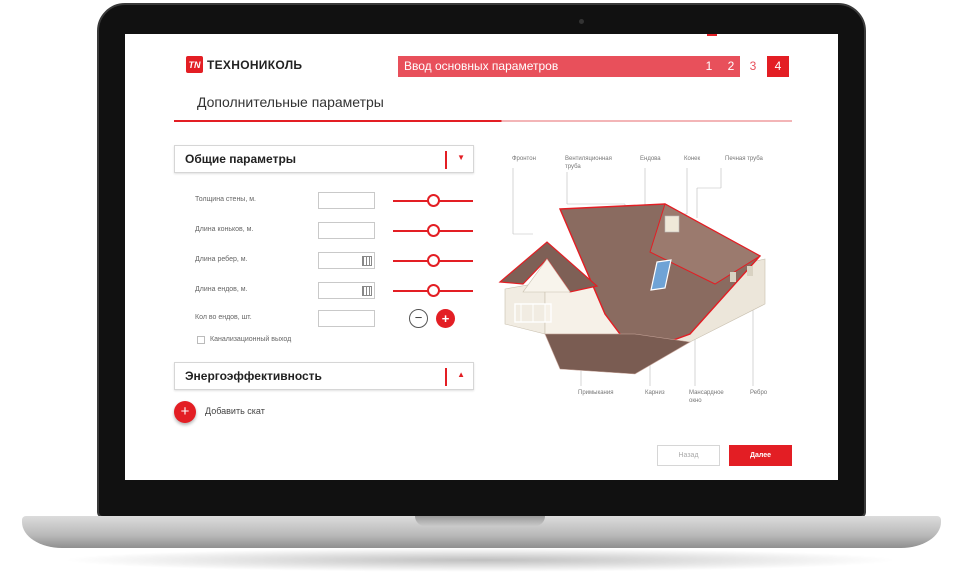  I want to click on ridge-length-input, so click(346, 230).